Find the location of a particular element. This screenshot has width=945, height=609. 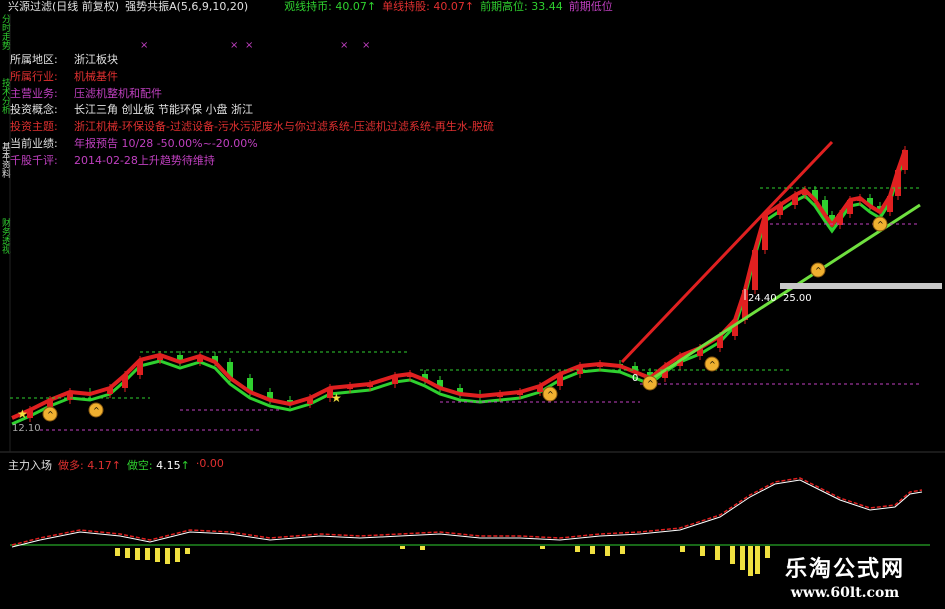

lower-field: ·0.00 is located at coordinates (209, 463).